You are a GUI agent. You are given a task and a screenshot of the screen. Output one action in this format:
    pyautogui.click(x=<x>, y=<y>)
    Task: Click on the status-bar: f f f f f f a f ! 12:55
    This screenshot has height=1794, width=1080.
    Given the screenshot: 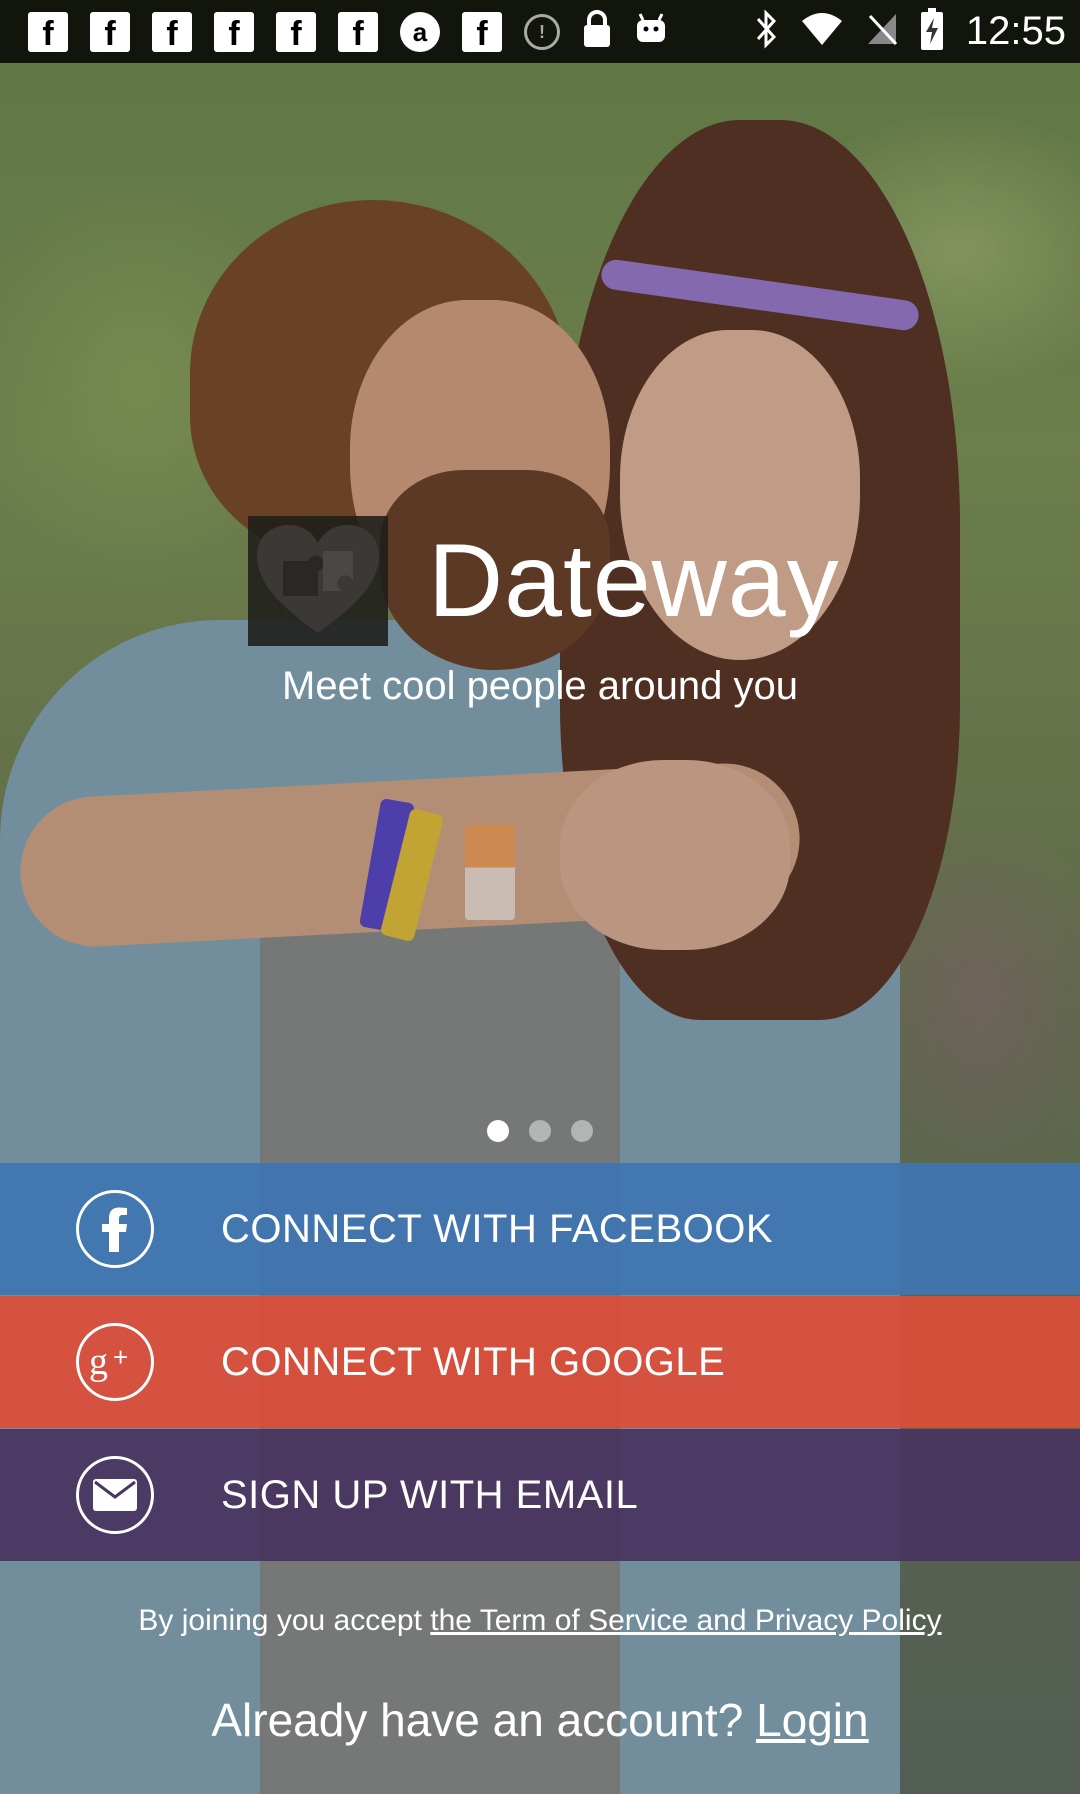 What is the action you would take?
    pyautogui.click(x=540, y=31)
    